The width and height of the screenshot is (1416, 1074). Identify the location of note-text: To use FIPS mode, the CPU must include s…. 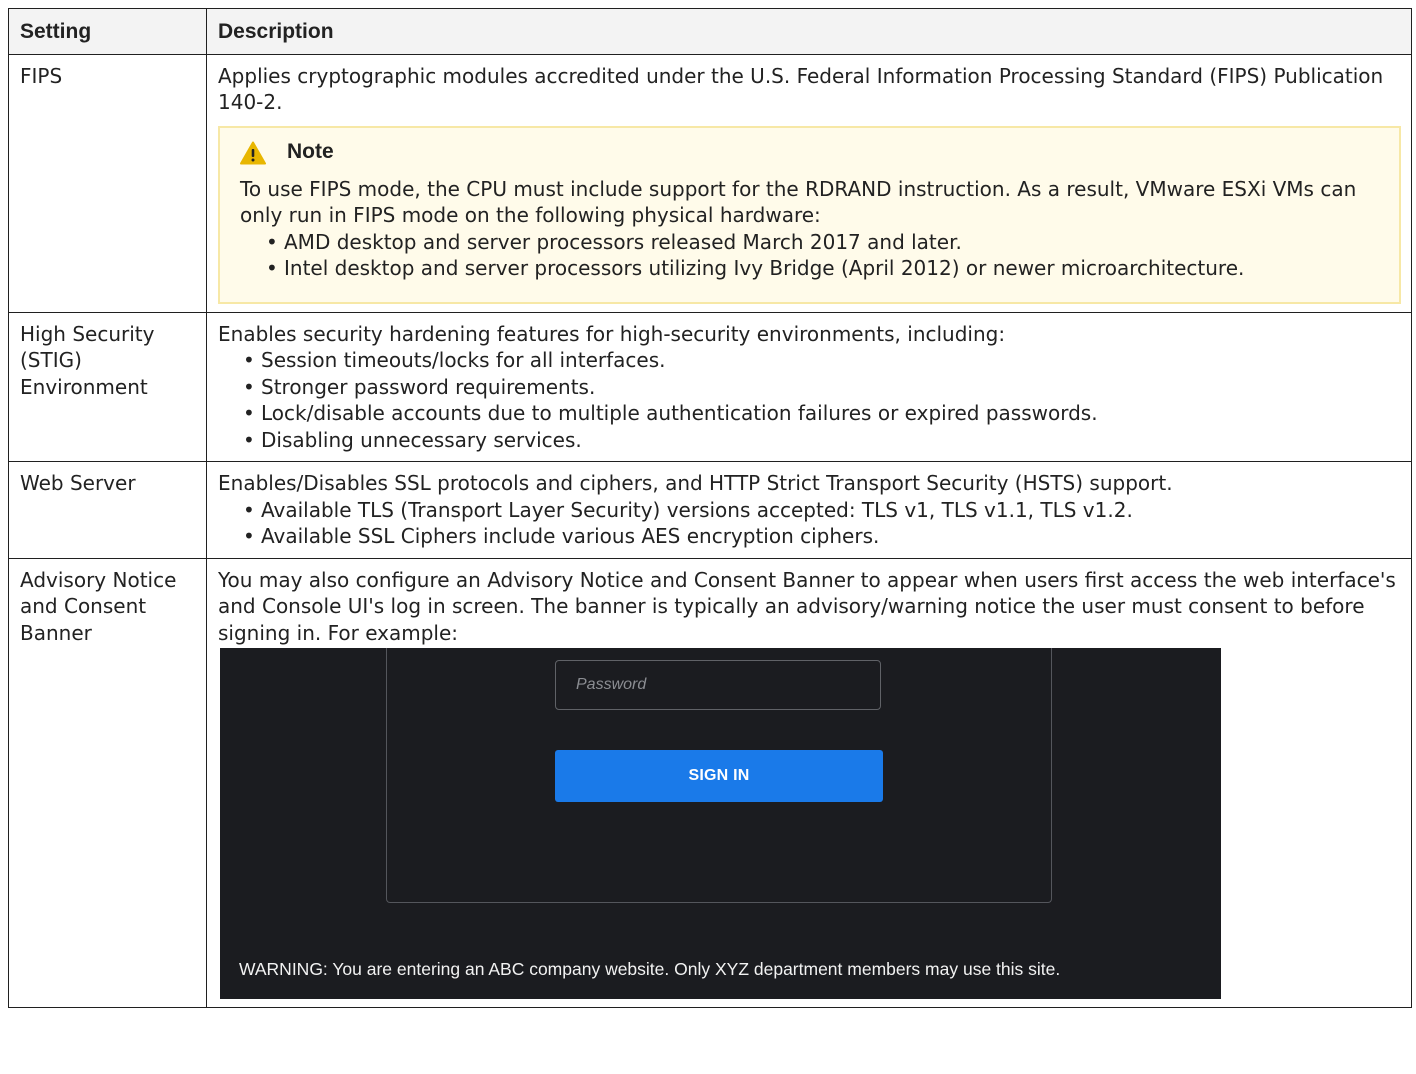
(798, 202).